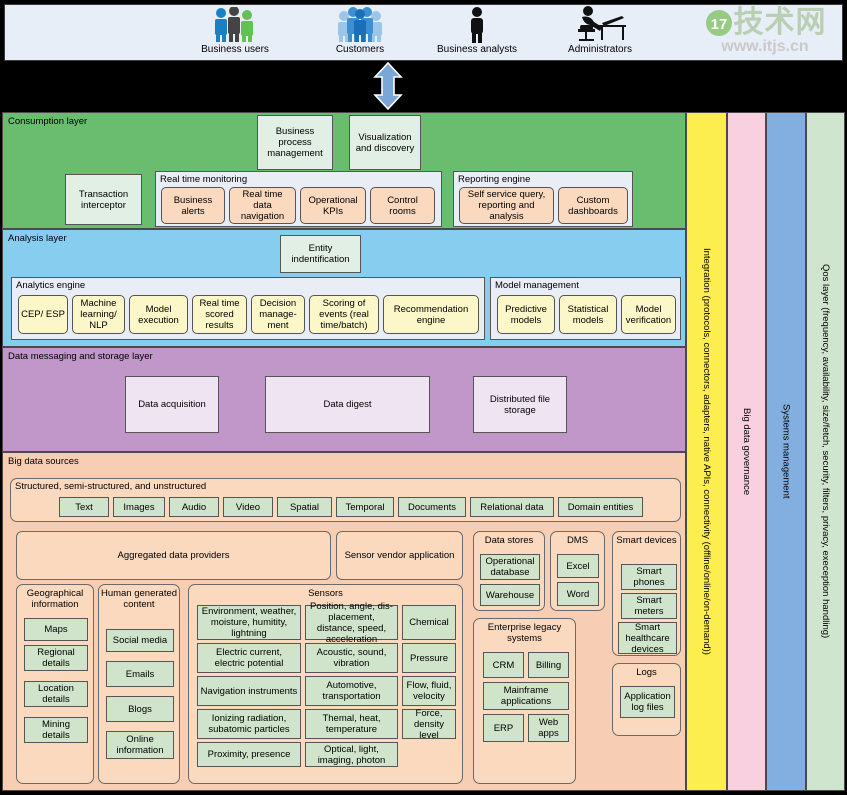 This screenshot has height=795, width=847. I want to click on box-distributed-file-storage: Distributed file storage, so click(520, 404).